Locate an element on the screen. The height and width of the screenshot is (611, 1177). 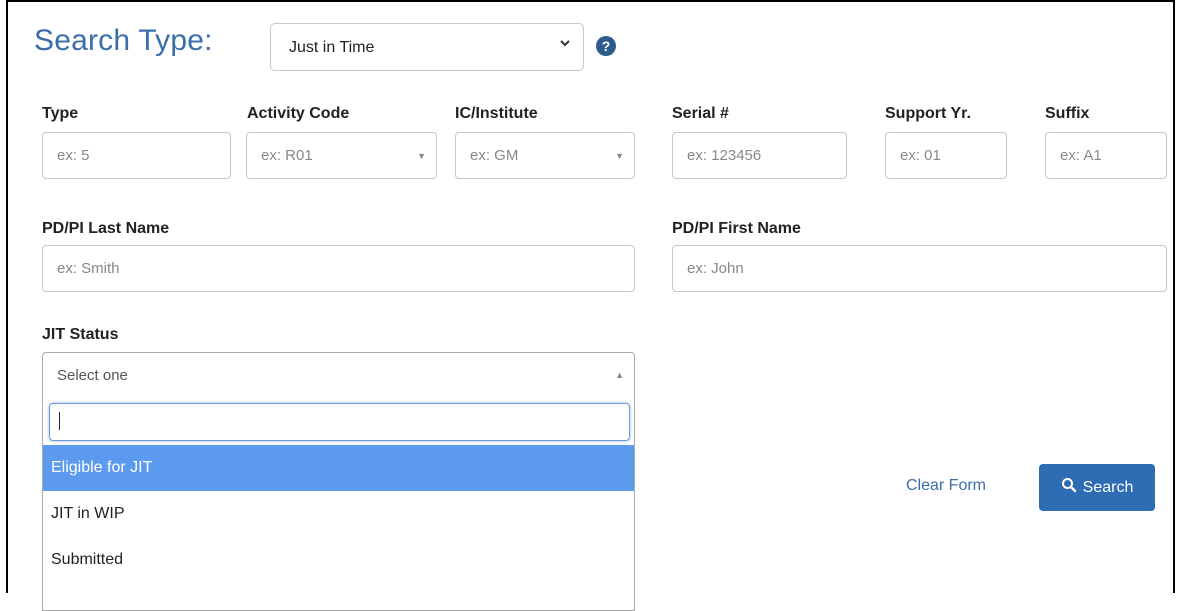
type-label: Type is located at coordinates (60, 113).